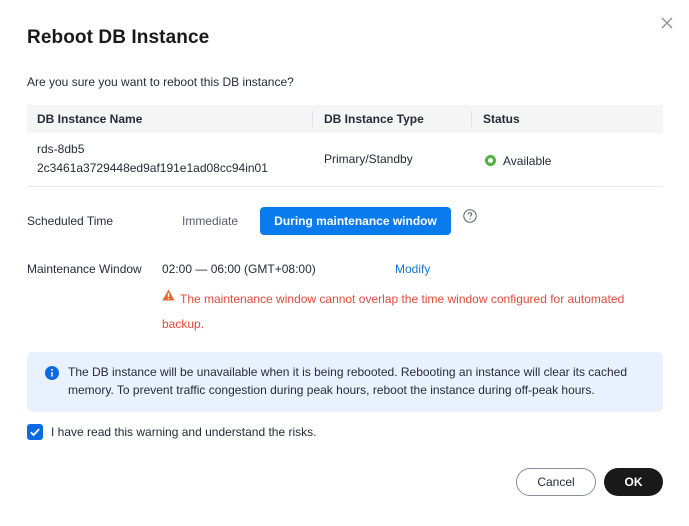 The height and width of the screenshot is (526, 689). I want to click on instance-type: Primary/Standby, so click(368, 159).